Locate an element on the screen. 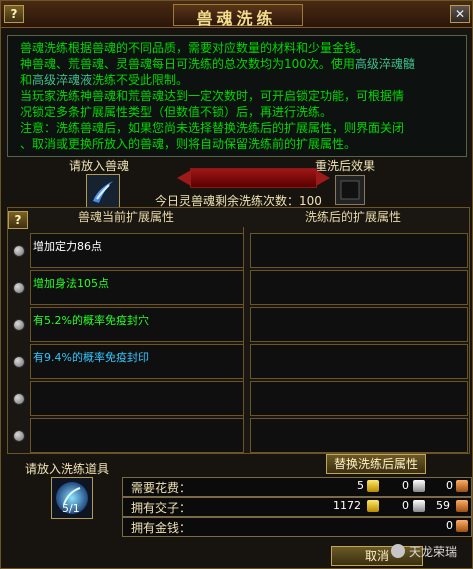  current-attr-row: 有9.4%的概率免疫封印 is located at coordinates (128, 361).